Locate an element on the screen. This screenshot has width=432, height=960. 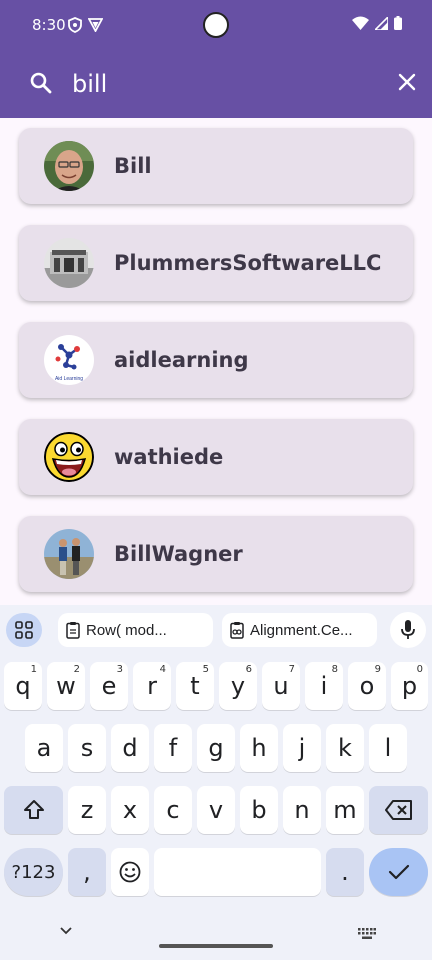
key-label: w is located at coordinates (66, 686).